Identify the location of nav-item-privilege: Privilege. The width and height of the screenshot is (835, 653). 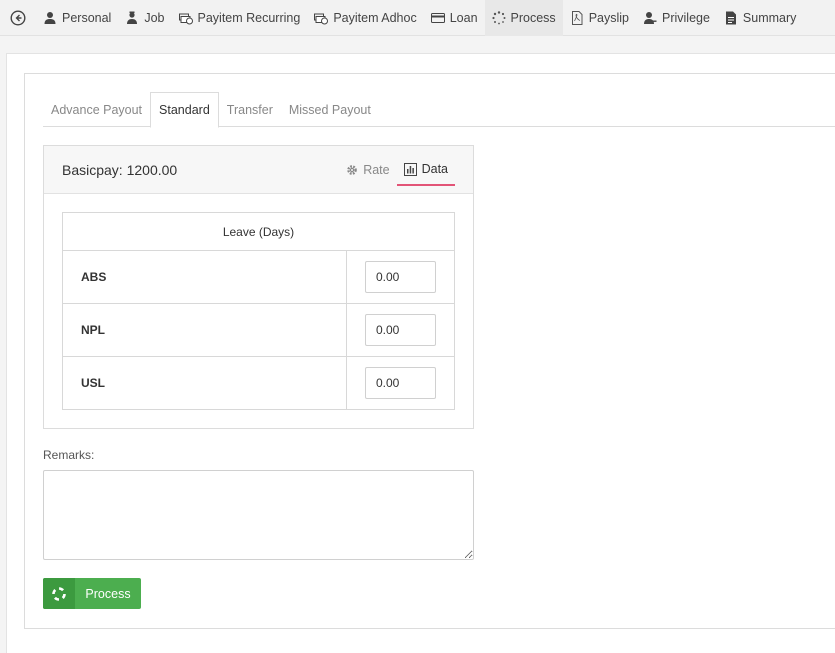
(676, 18).